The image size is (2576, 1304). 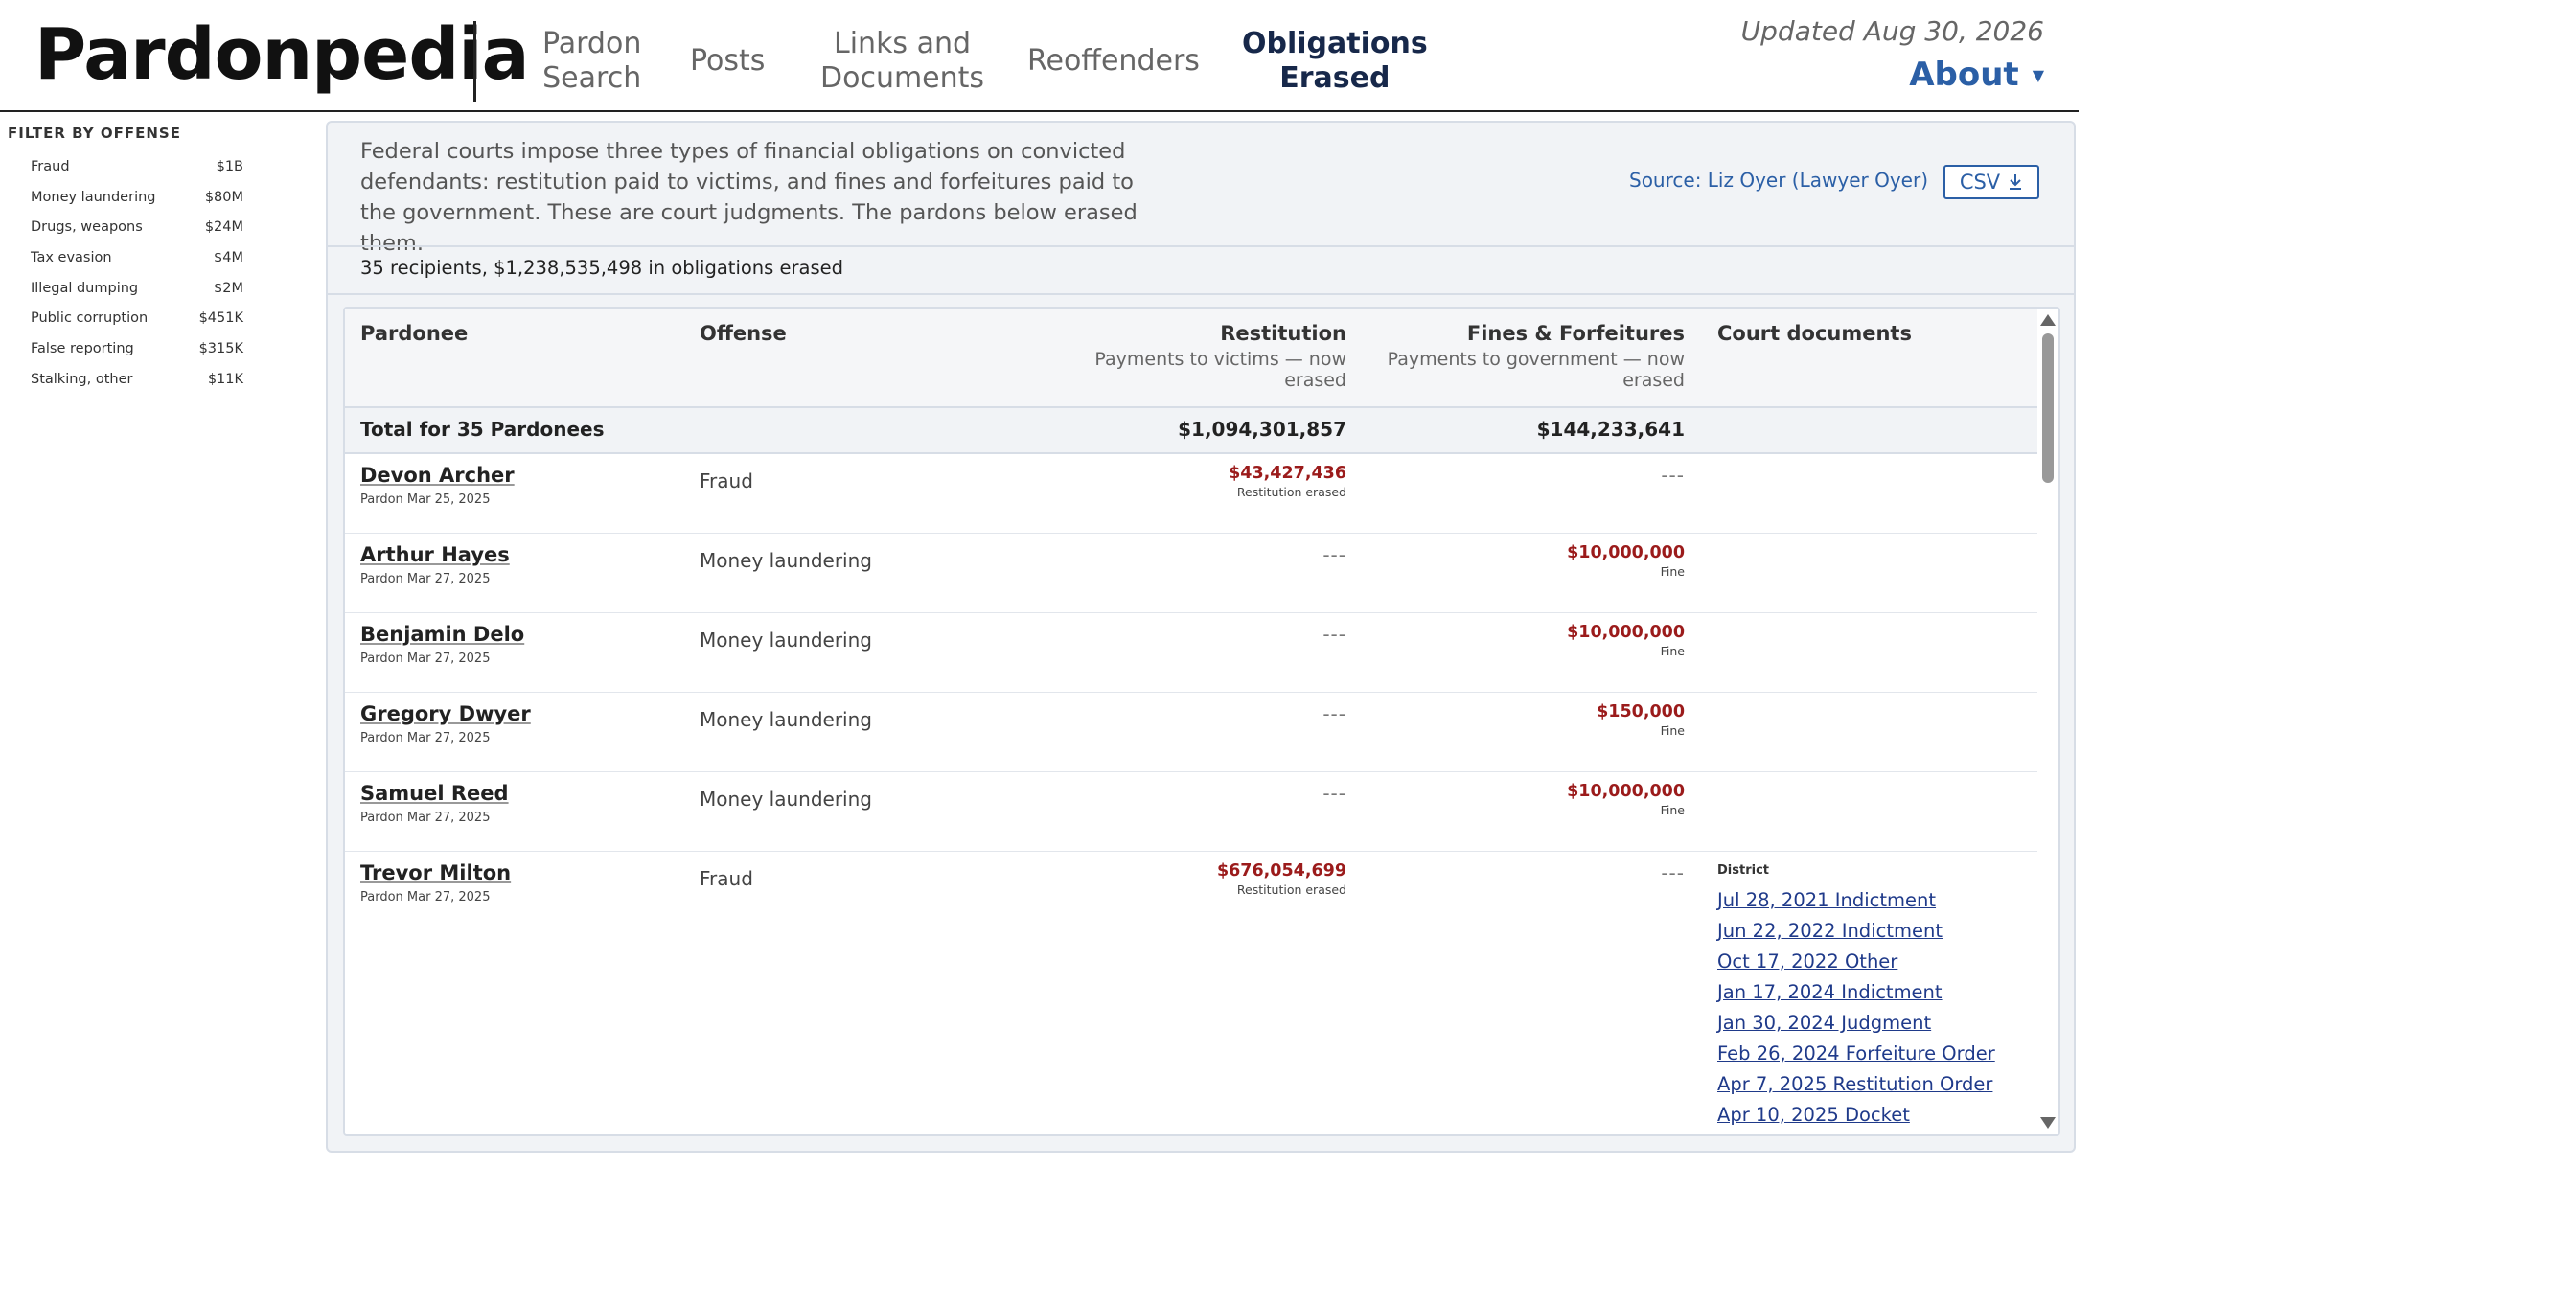 I want to click on filter-item-amount: $11K, so click(x=225, y=379).